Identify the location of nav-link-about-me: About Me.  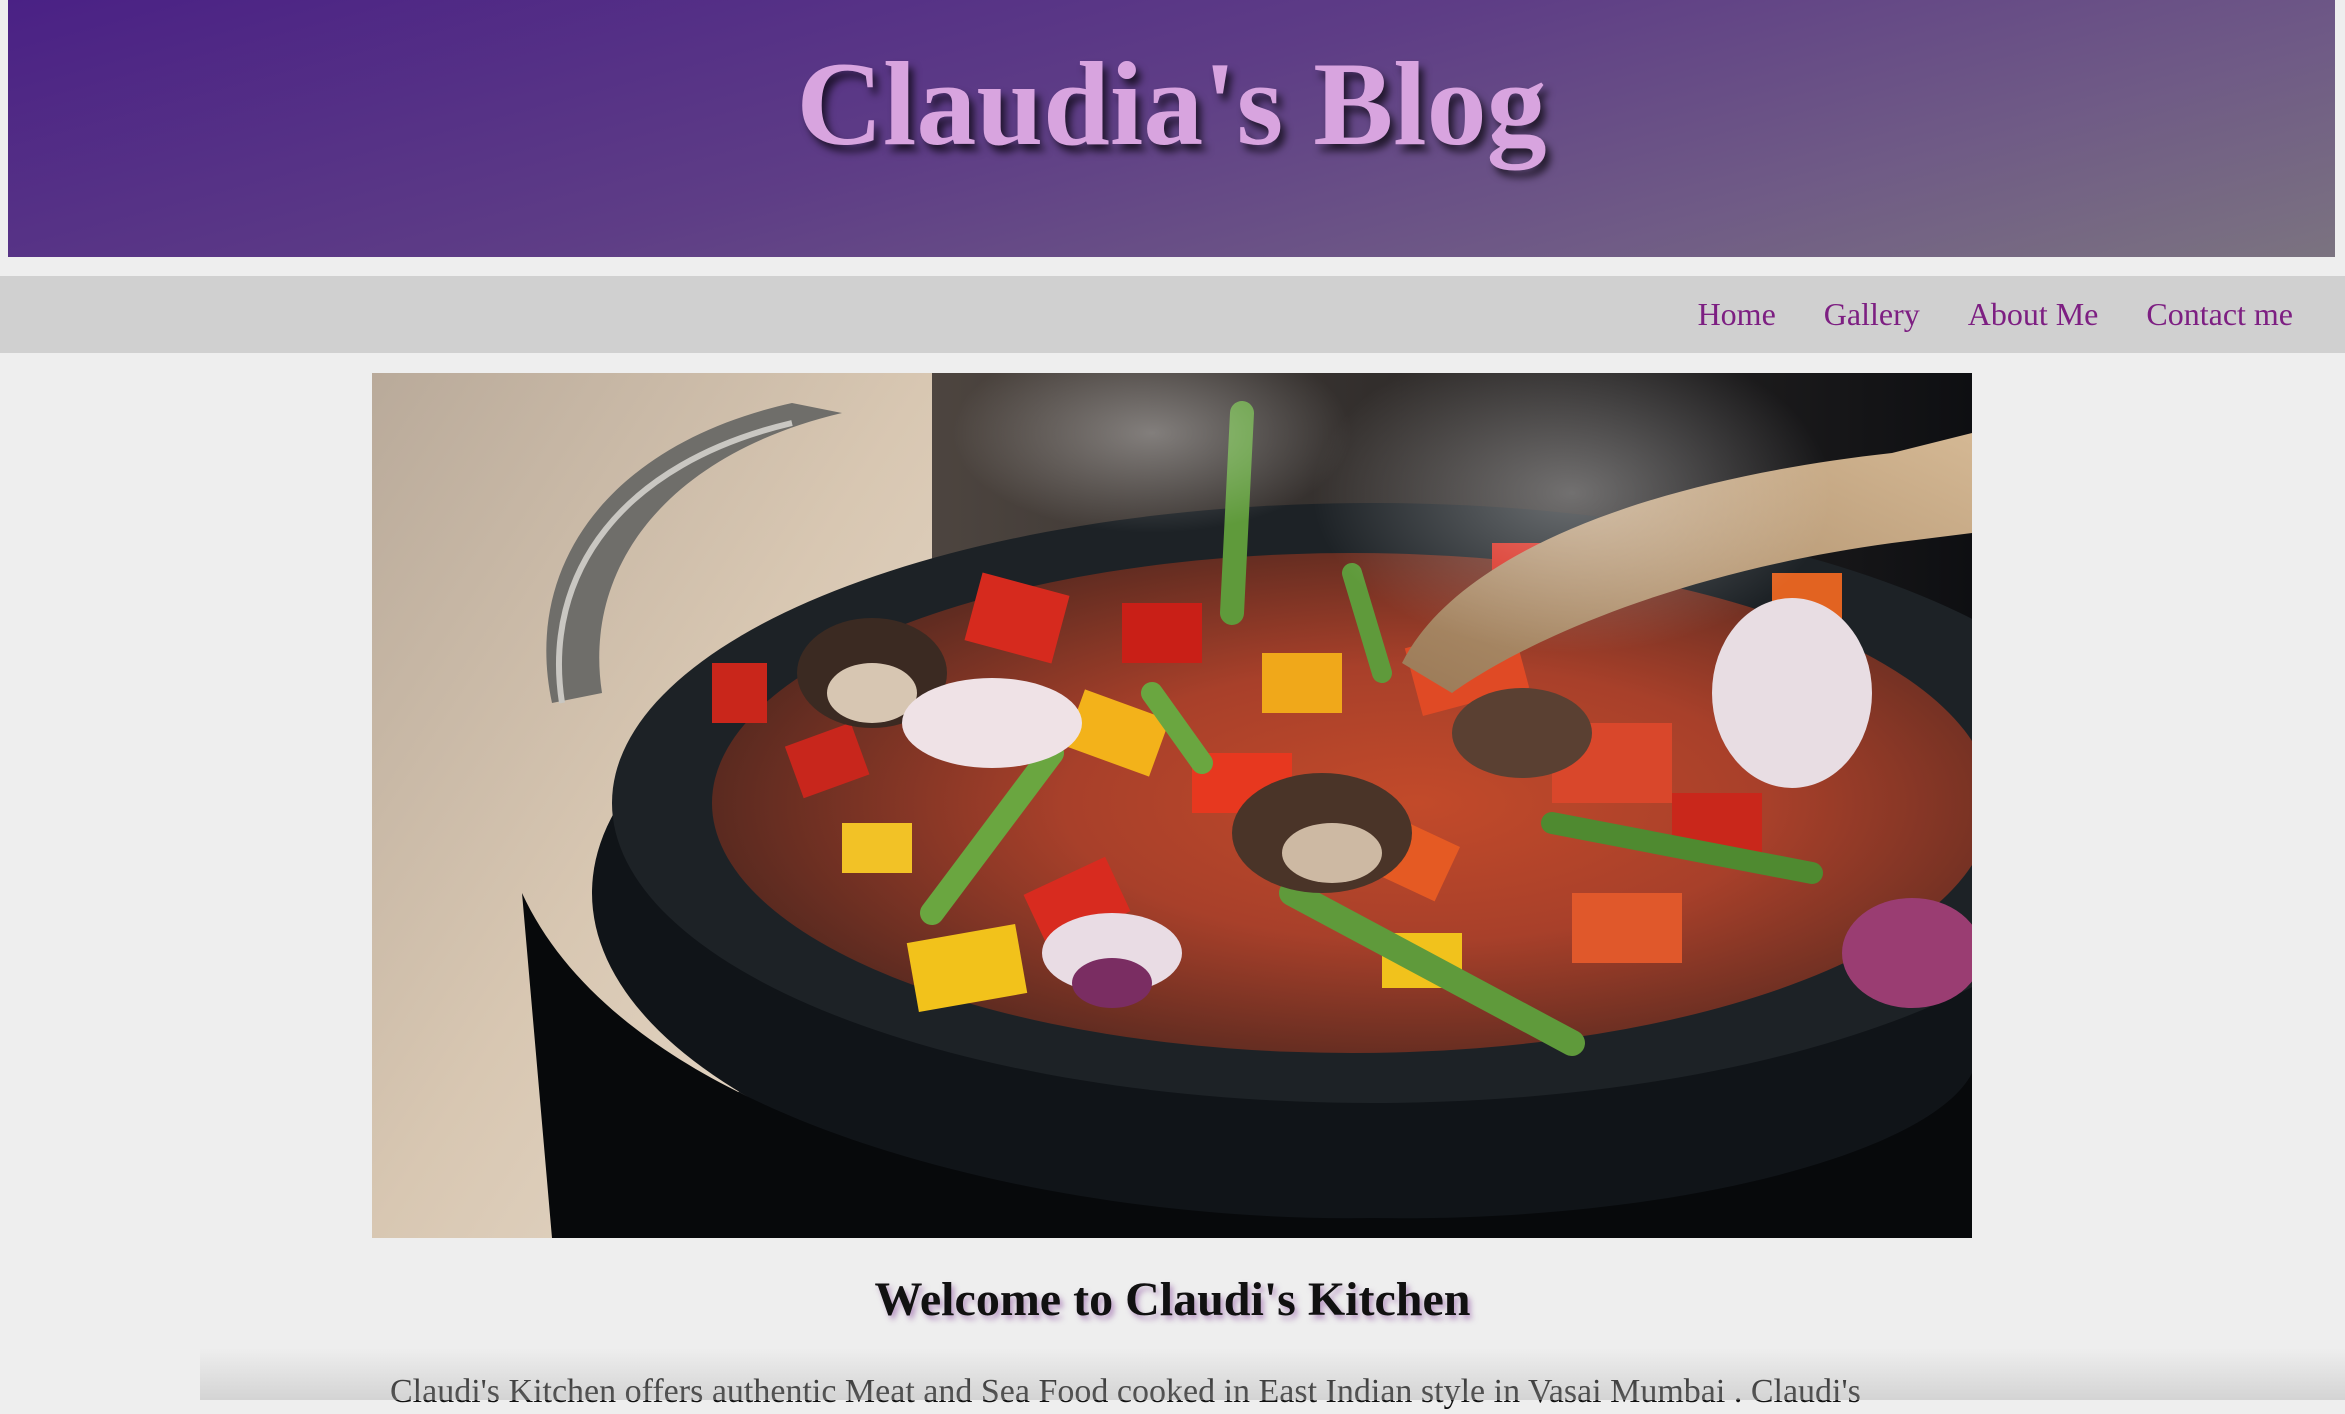
(2033, 314).